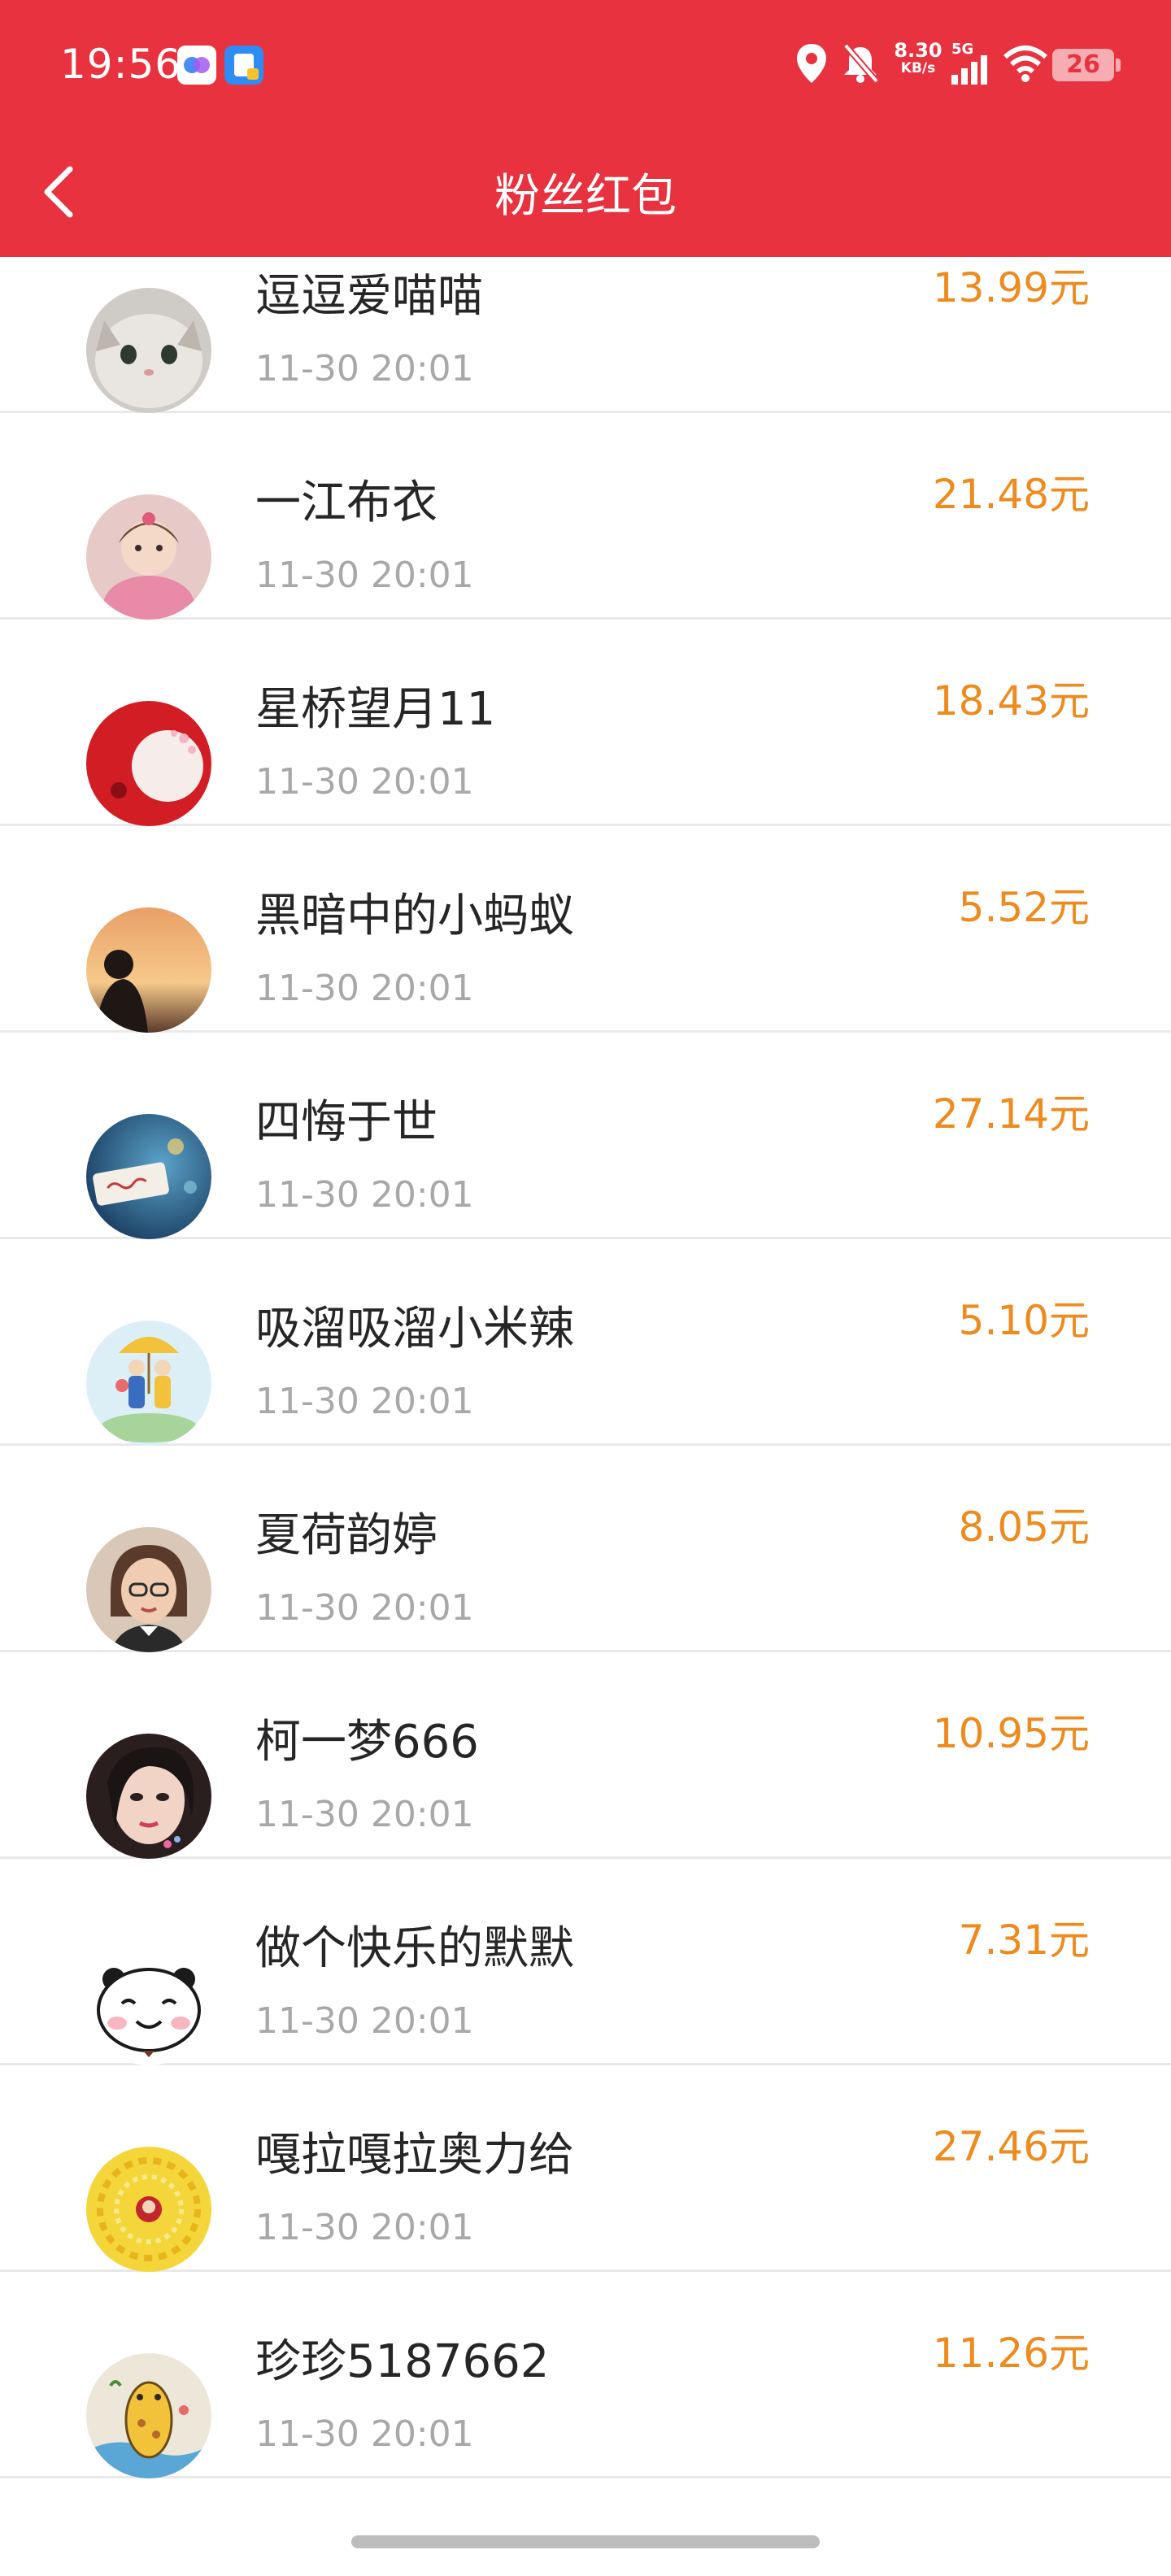  I want to click on list-item: 柯一梦666 11-30 20:01 10.95元, so click(585, 1755).